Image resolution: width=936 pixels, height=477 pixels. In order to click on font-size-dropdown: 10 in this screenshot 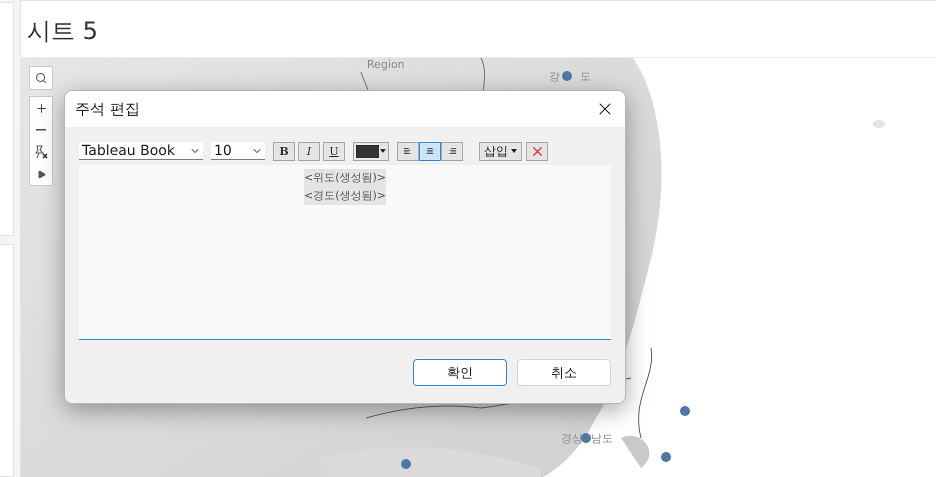, I will do `click(238, 151)`.